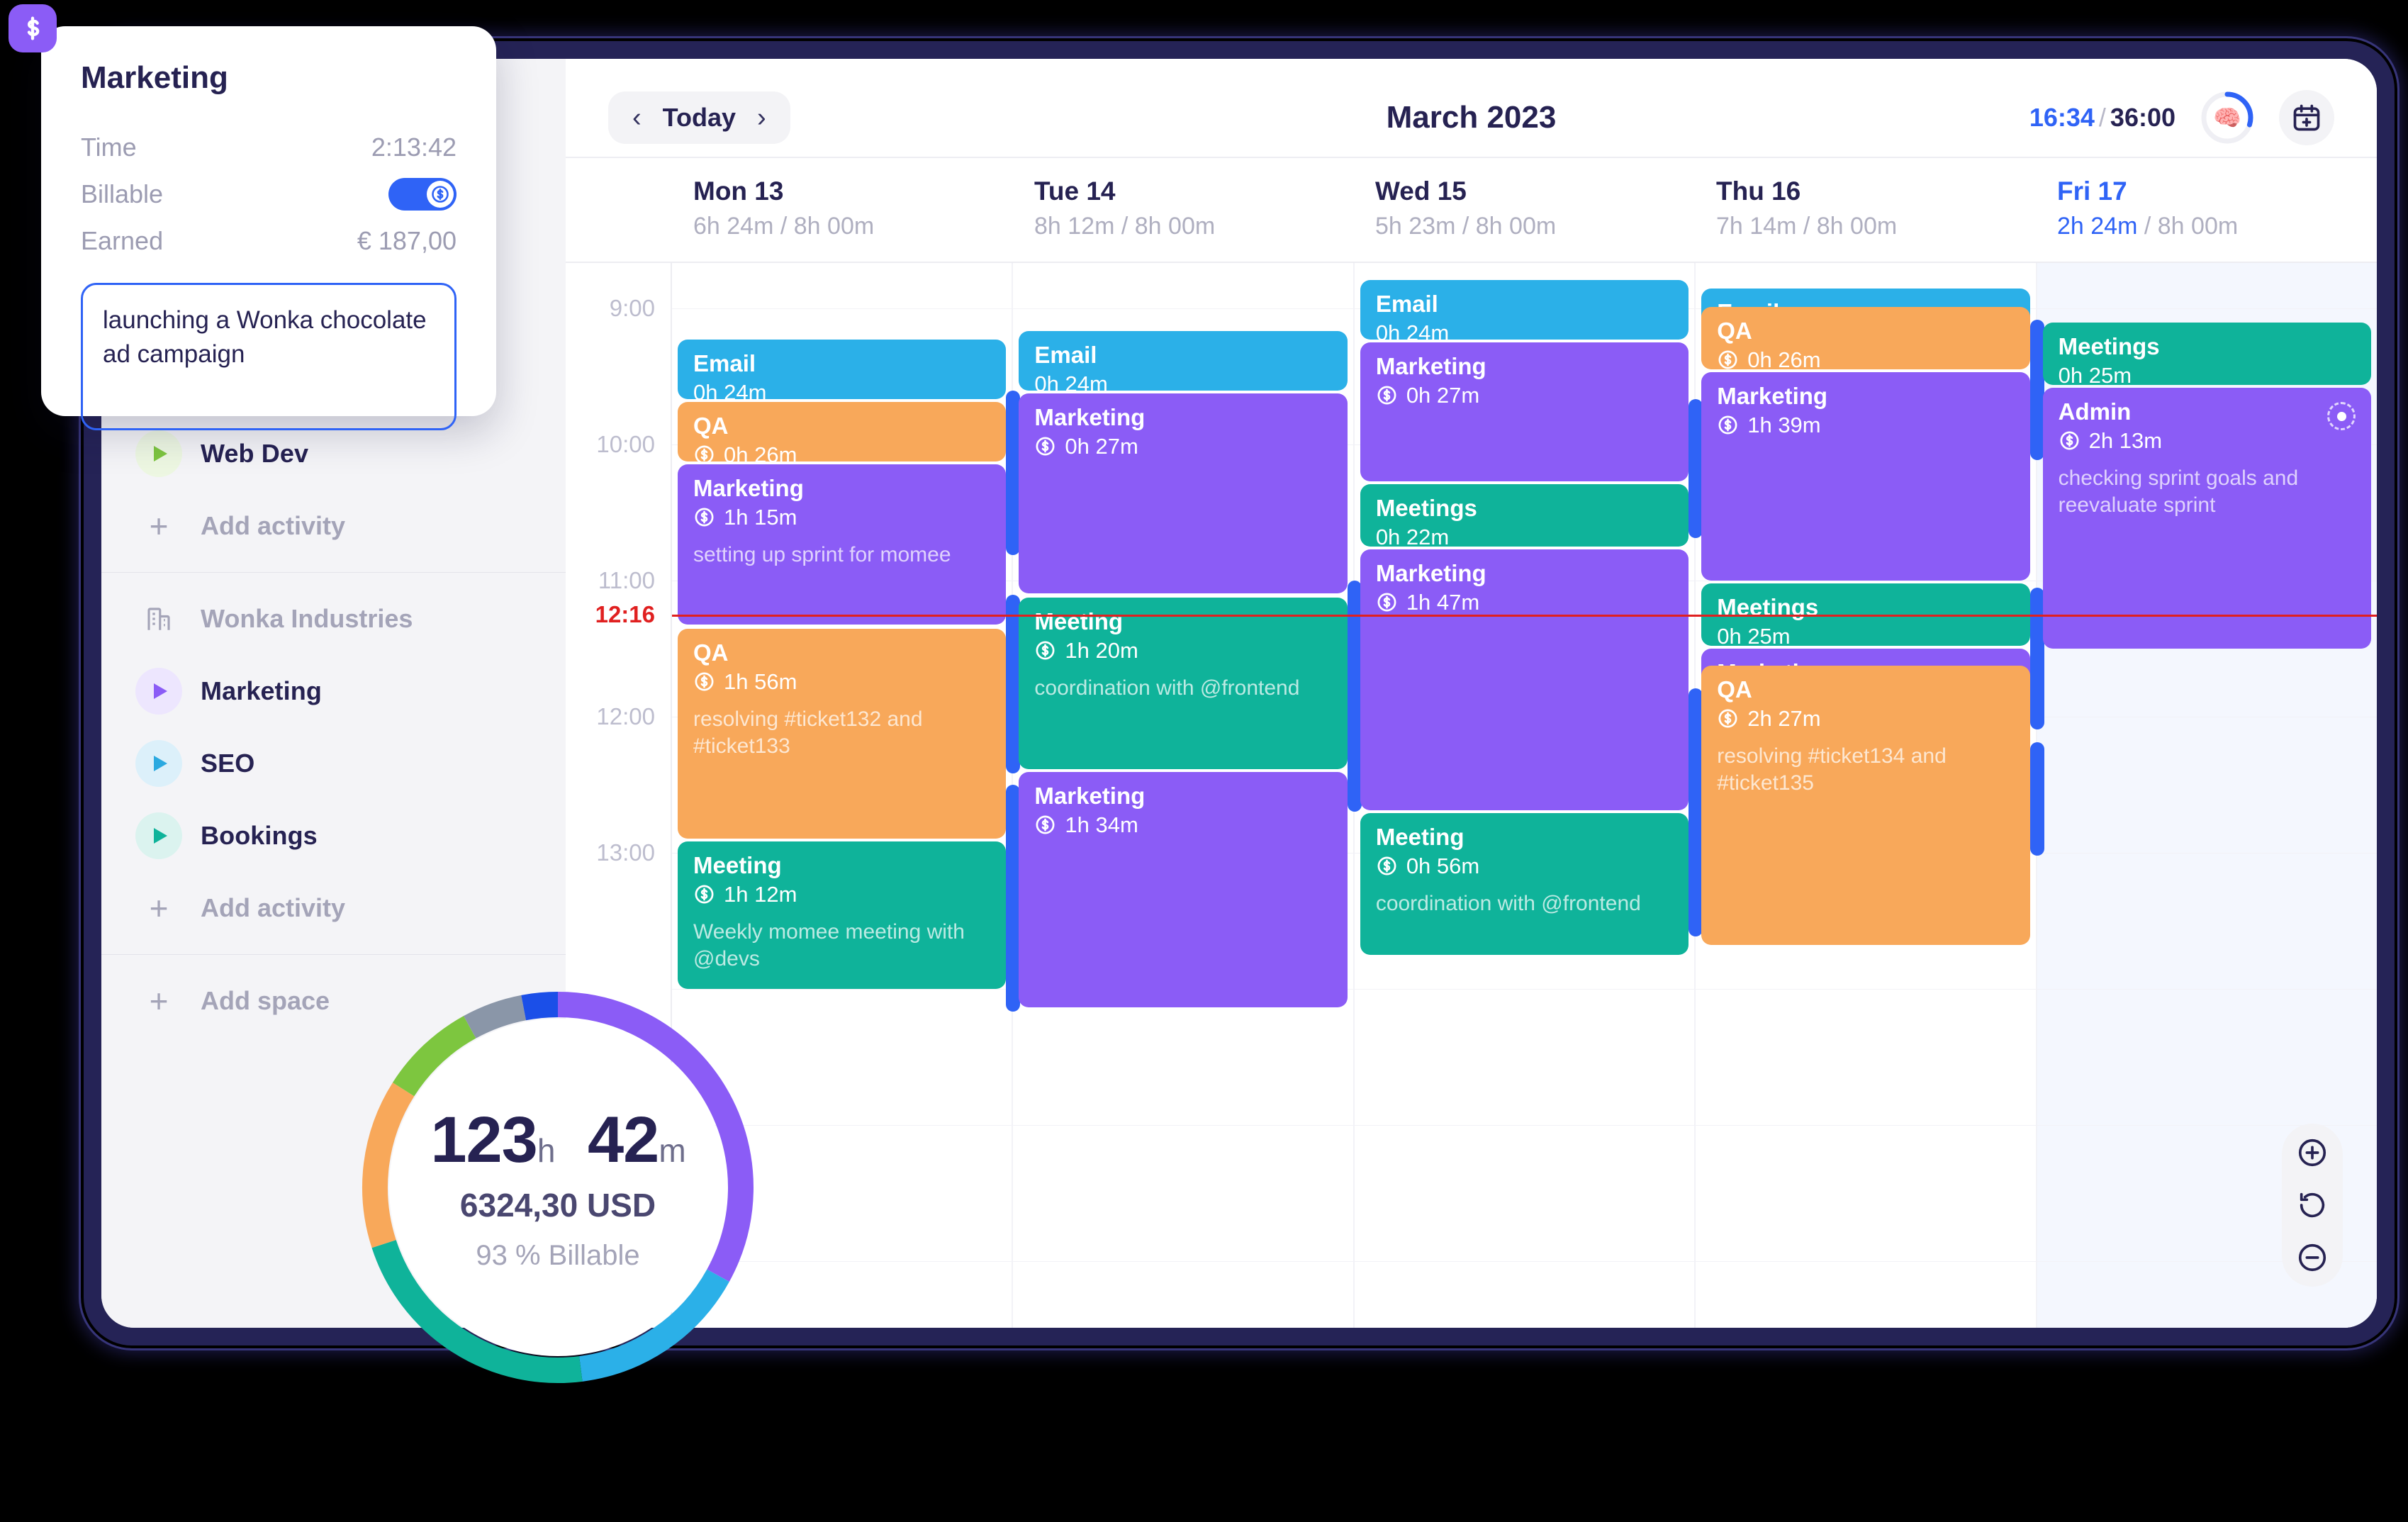  What do you see at coordinates (159, 619) in the screenshot?
I see `building-icon` at bounding box center [159, 619].